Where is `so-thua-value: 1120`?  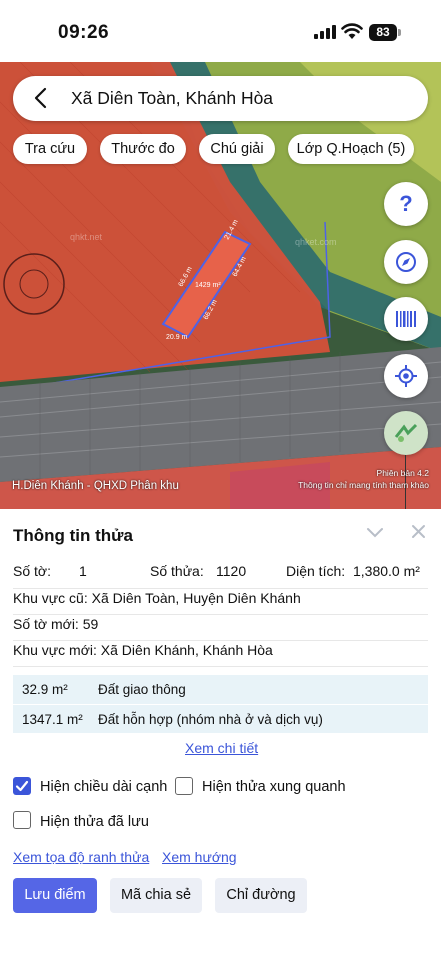 so-thua-value: 1120 is located at coordinates (231, 571).